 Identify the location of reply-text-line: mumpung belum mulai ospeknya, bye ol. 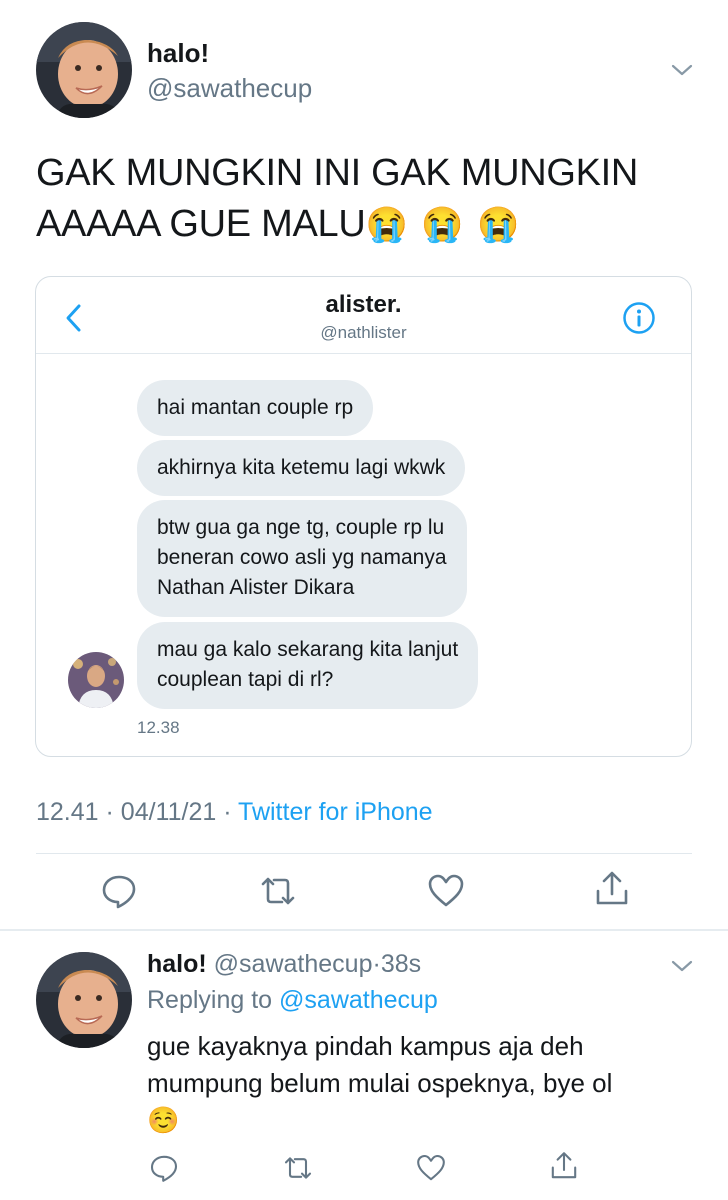
(380, 1083).